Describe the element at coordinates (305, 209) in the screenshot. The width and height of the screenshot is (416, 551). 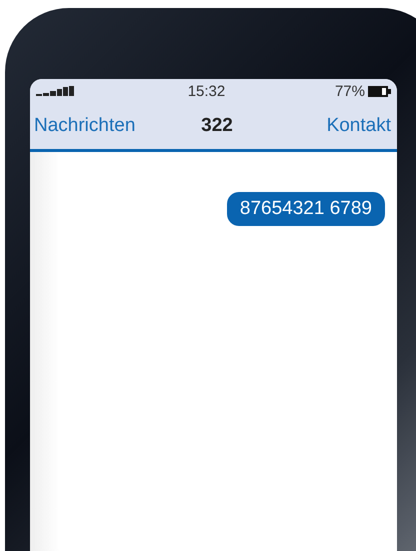
I see `message-bubble: 87654321 6789` at that location.